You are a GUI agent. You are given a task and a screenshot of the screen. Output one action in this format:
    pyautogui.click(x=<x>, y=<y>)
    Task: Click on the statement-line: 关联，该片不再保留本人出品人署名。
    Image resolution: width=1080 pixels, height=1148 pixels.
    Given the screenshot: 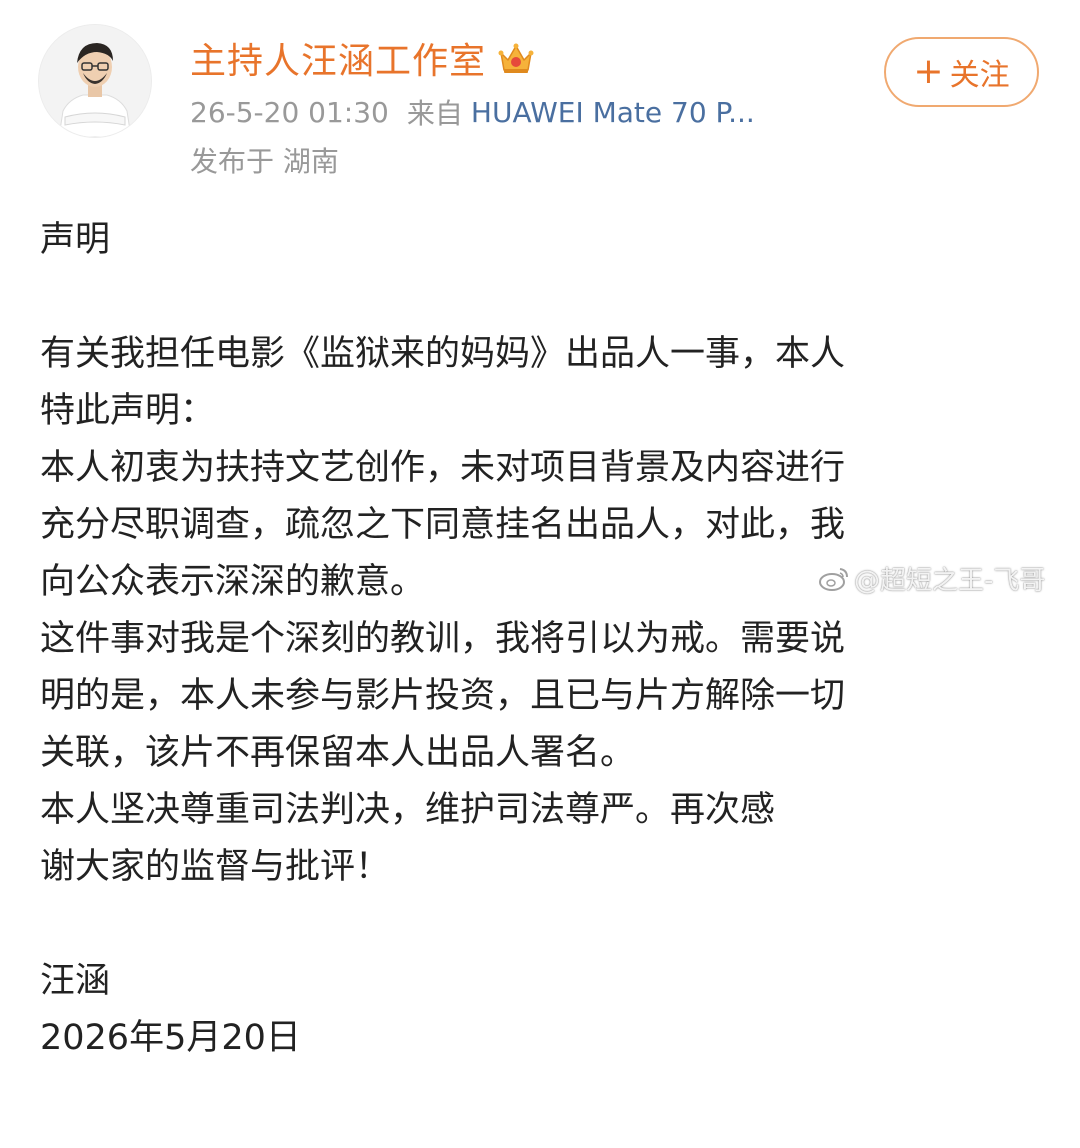 What is the action you would take?
    pyautogui.click(x=338, y=753)
    